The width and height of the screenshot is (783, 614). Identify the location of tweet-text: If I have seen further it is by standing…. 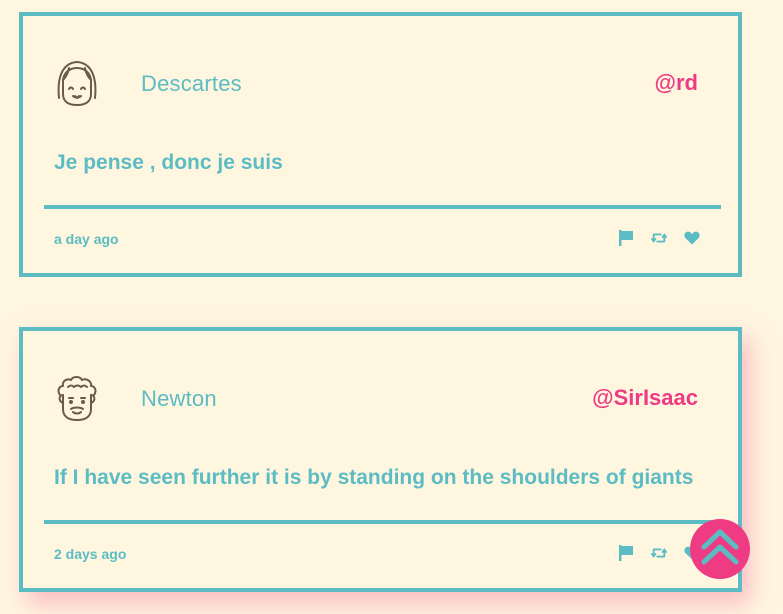
(374, 477).